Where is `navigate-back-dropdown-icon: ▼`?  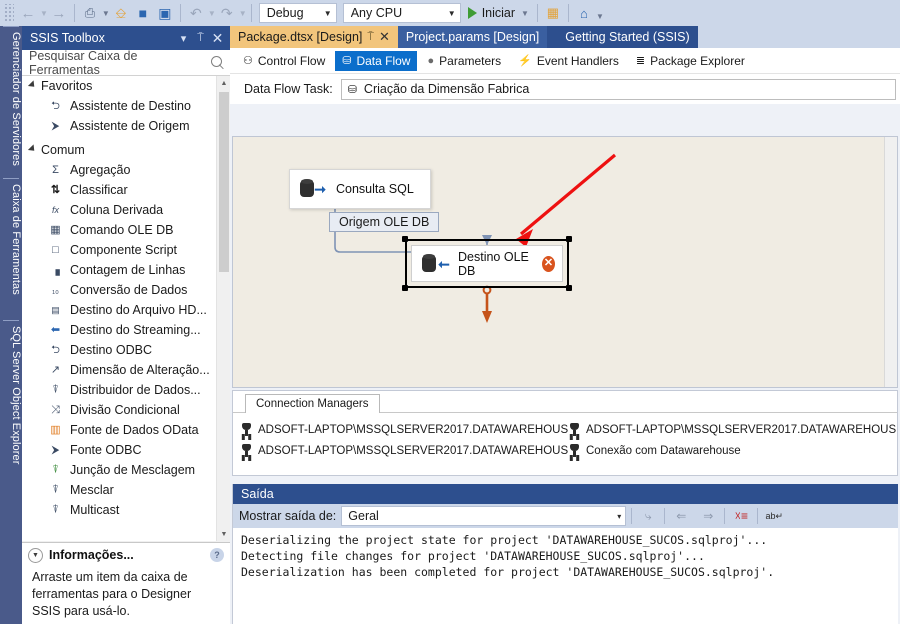 navigate-back-dropdown-icon: ▼ is located at coordinates (44, 13).